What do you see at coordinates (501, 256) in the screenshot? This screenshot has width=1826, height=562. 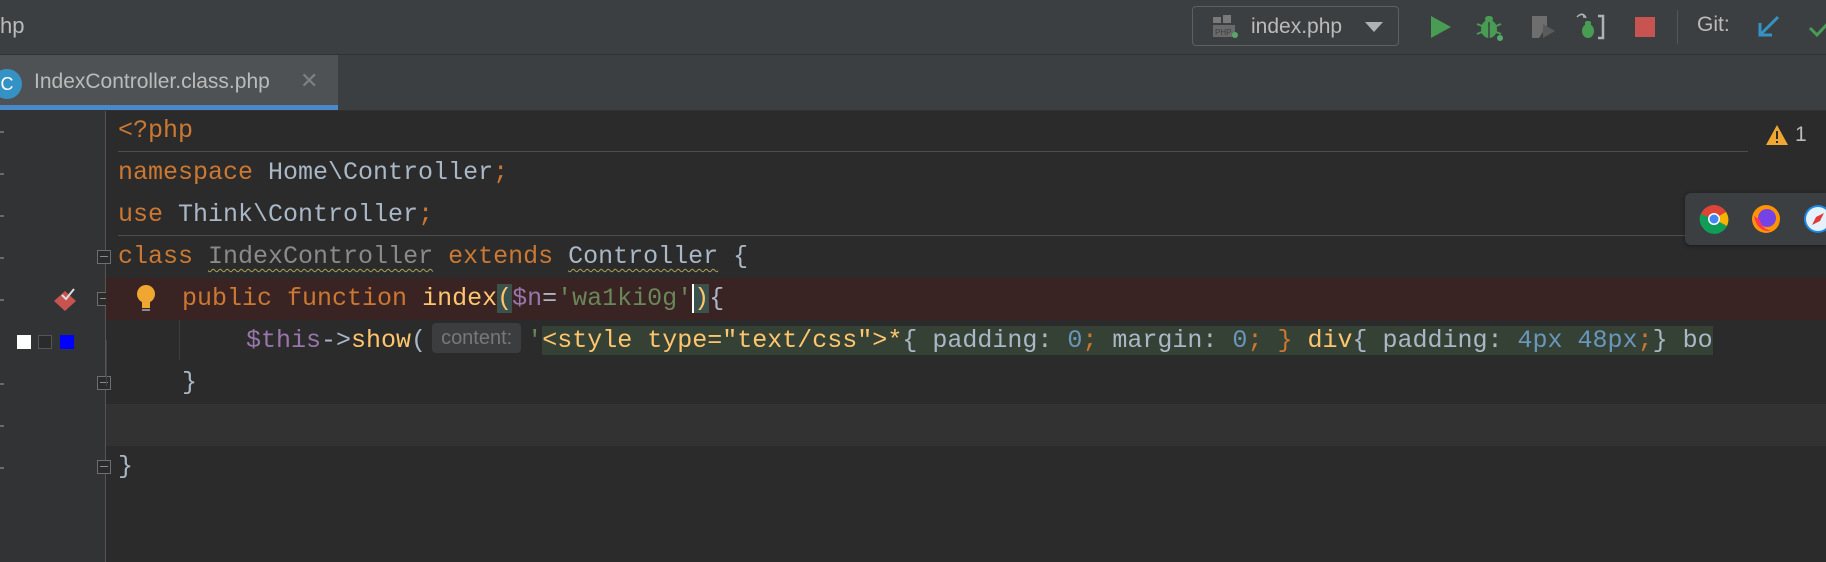 I see `keyword-extends: extends` at bounding box center [501, 256].